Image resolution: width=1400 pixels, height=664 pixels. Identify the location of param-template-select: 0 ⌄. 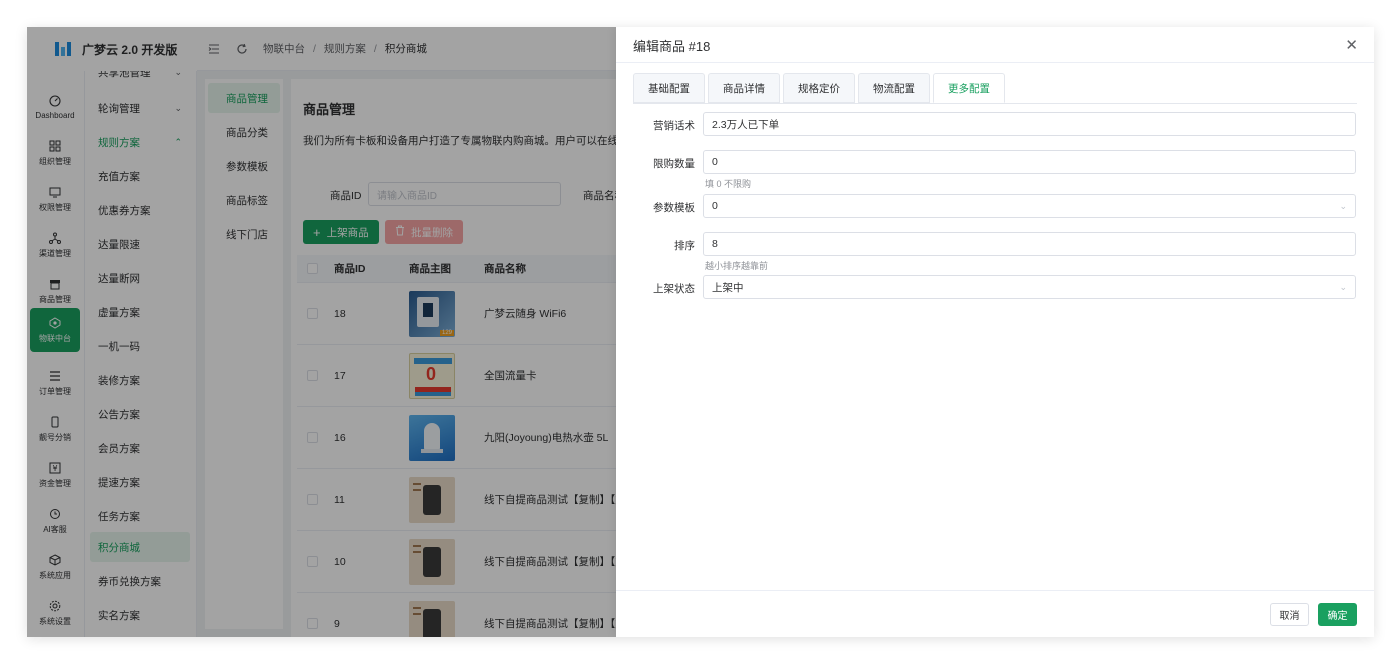
(1029, 206).